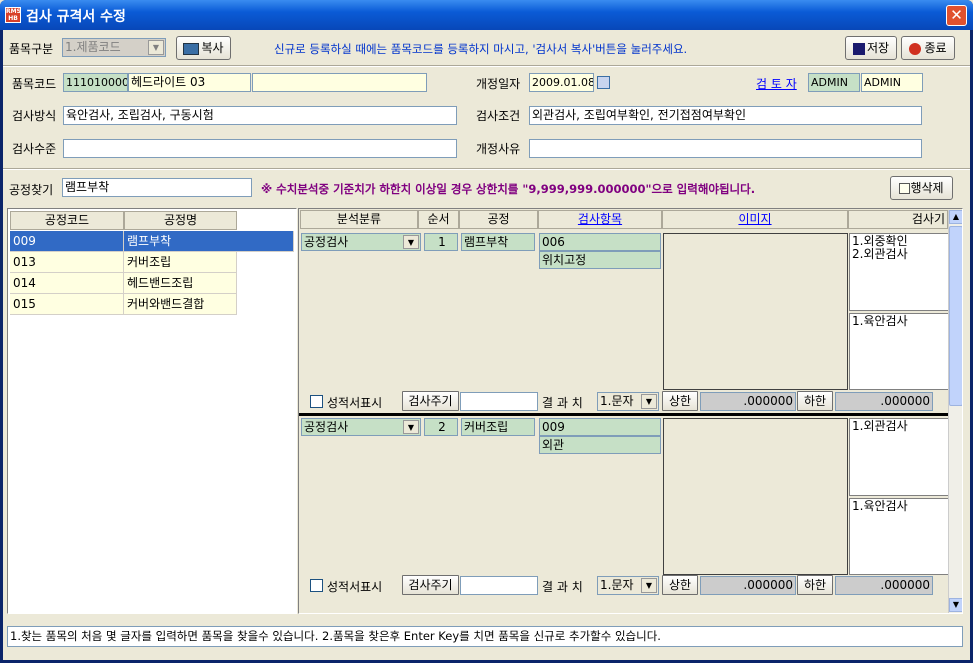 This screenshot has width=973, height=663. I want to click on item-type-label: 품목구분, so click(31, 49).